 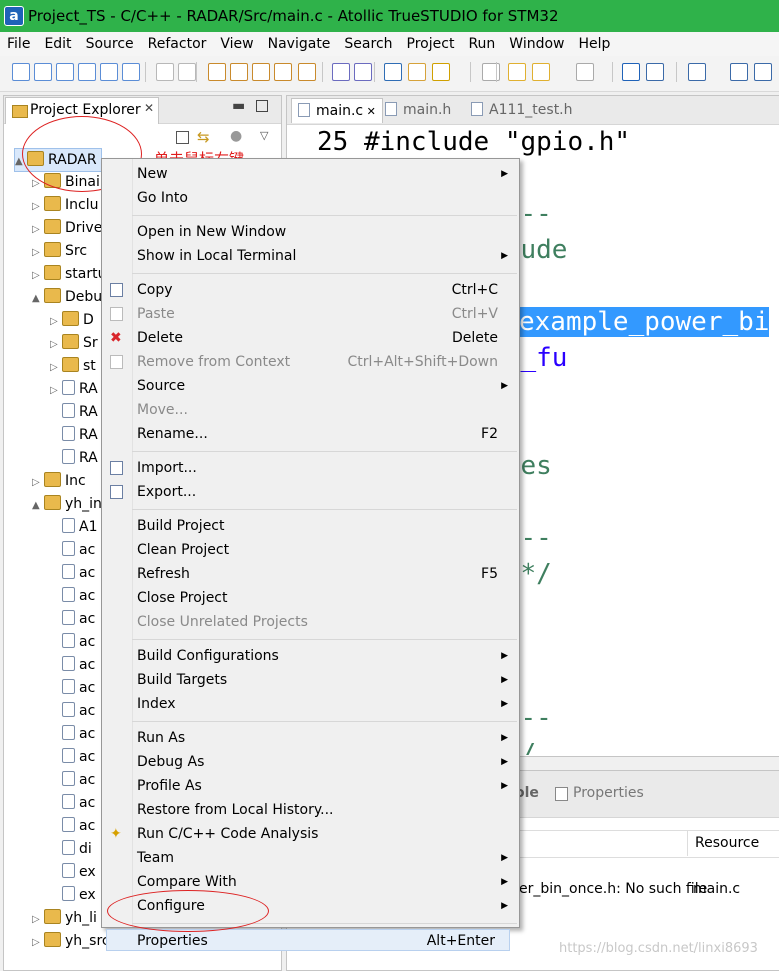 I want to click on menu-item-build-project: Build Project, so click(x=324, y=526).